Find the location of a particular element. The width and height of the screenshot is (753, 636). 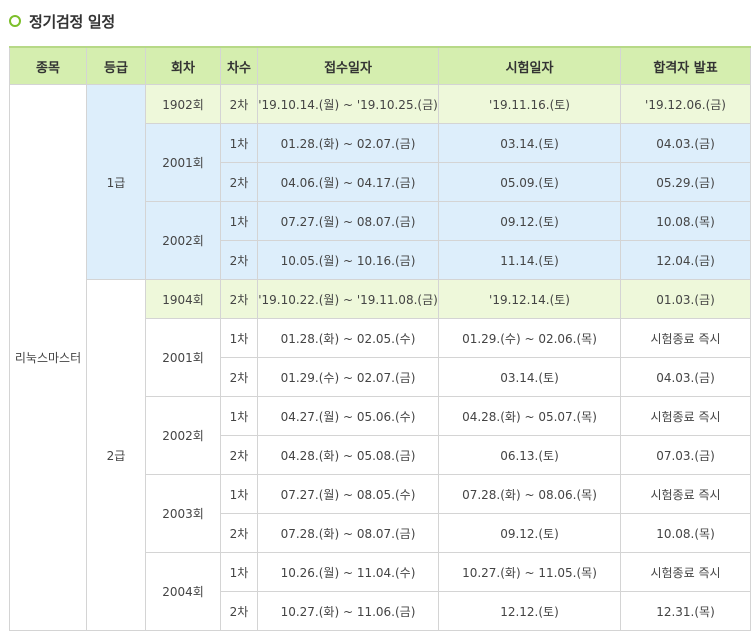

registration-cell: 04.06.(월) ~ 04.17.(금) is located at coordinates (348, 182).